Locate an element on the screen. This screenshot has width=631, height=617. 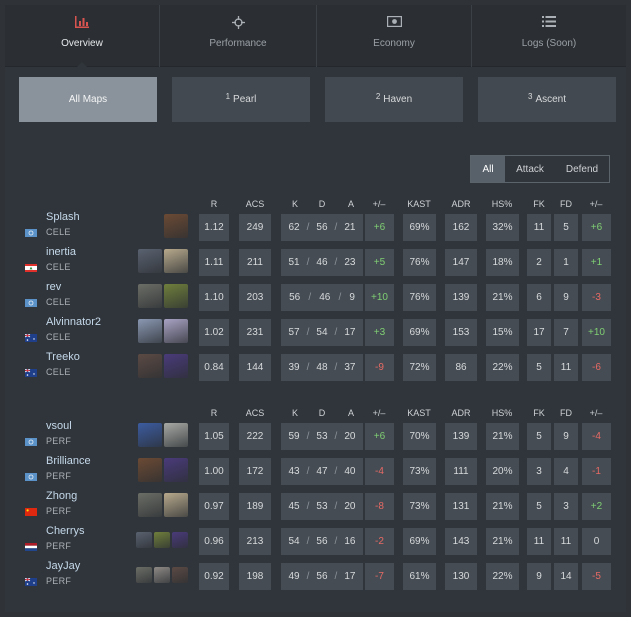
tab-overview-label: Overview is located at coordinates (82, 43).